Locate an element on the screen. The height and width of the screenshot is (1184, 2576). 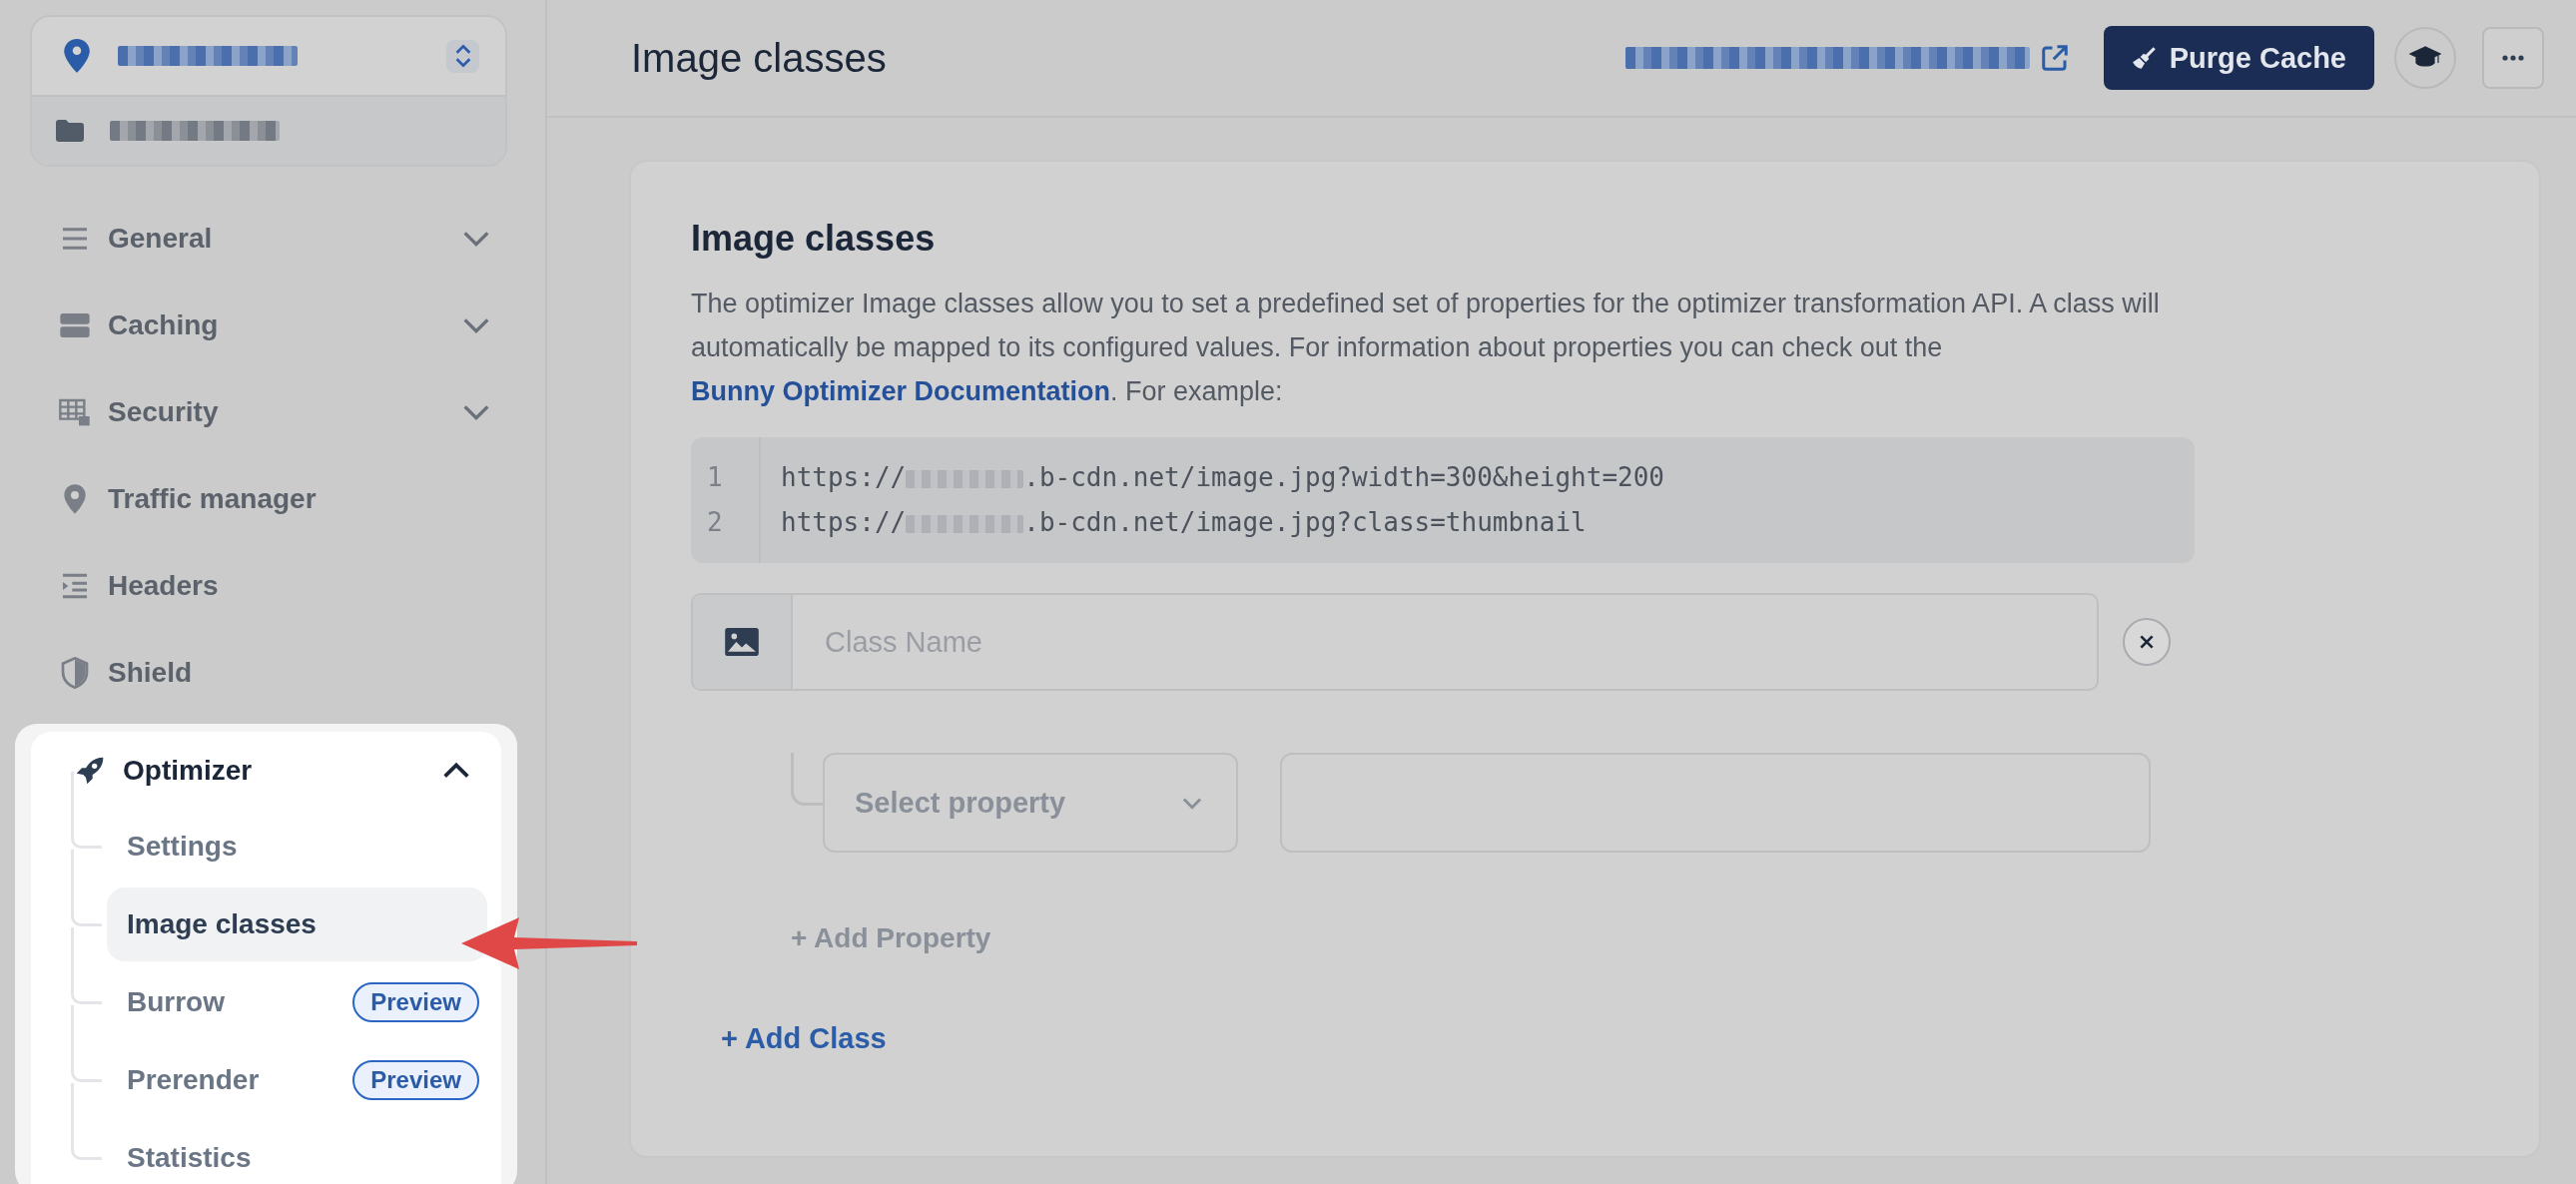
sidebar-item: Security is located at coordinates (272, 411).